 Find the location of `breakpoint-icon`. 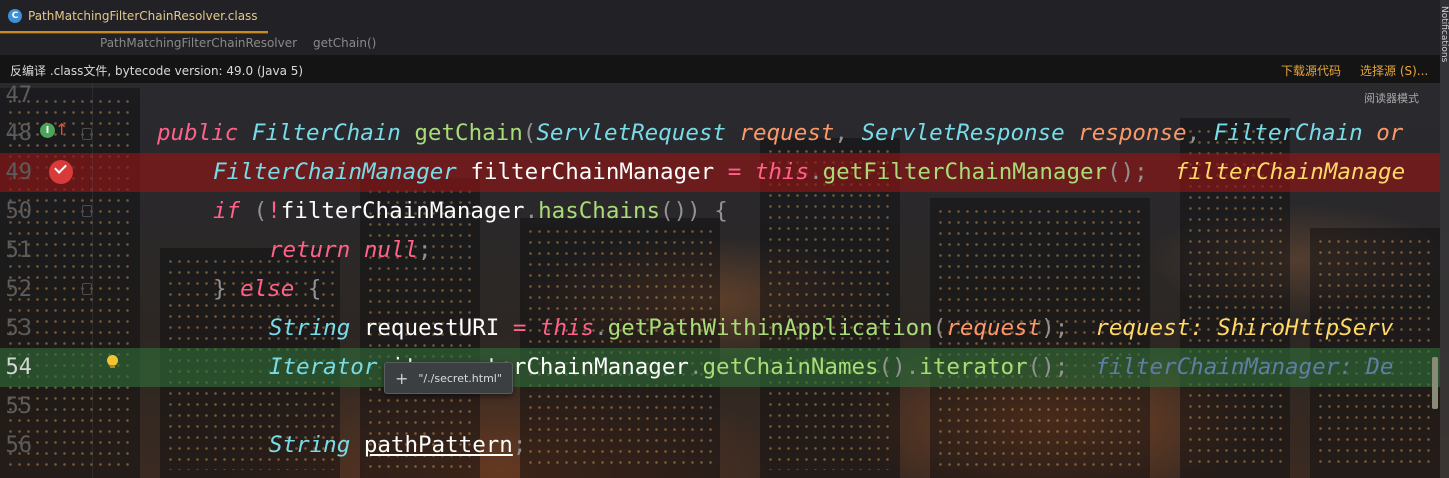

breakpoint-icon is located at coordinates (61, 172).